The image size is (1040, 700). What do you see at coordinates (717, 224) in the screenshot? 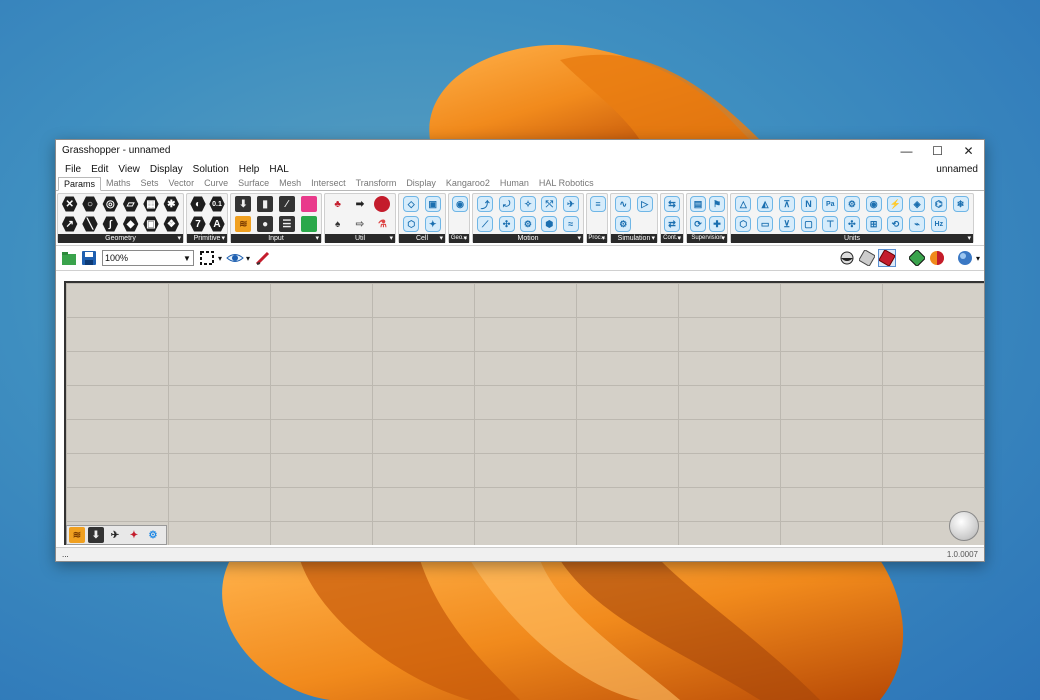
I see `supervision-icon-4: ✚` at bounding box center [717, 224].